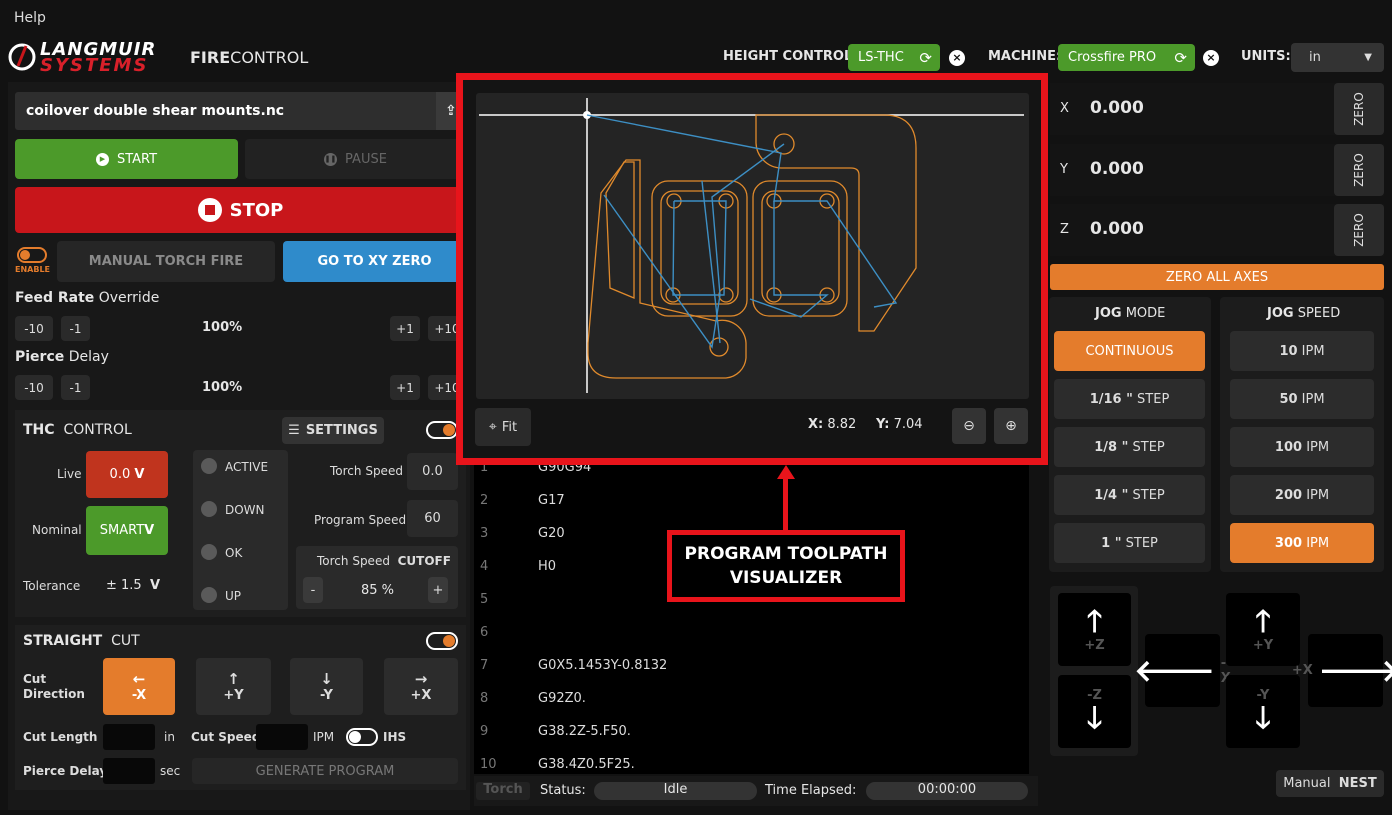 The image size is (1392, 815). Describe the element at coordinates (1263, 629) in the screenshot. I see `jog-plus-y-button: 🡑 +Y` at that location.